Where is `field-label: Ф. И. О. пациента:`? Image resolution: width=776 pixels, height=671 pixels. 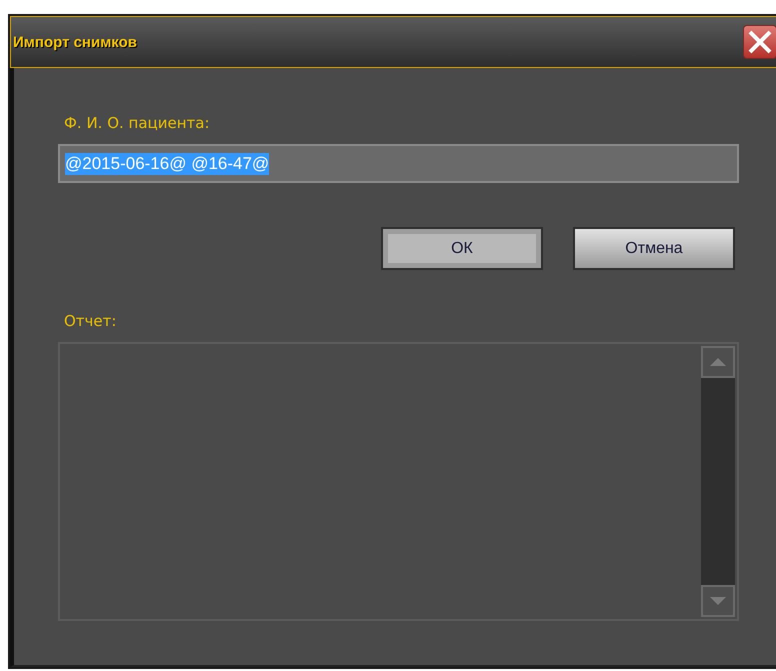 field-label: Ф. И. О. пациента: is located at coordinates (137, 123).